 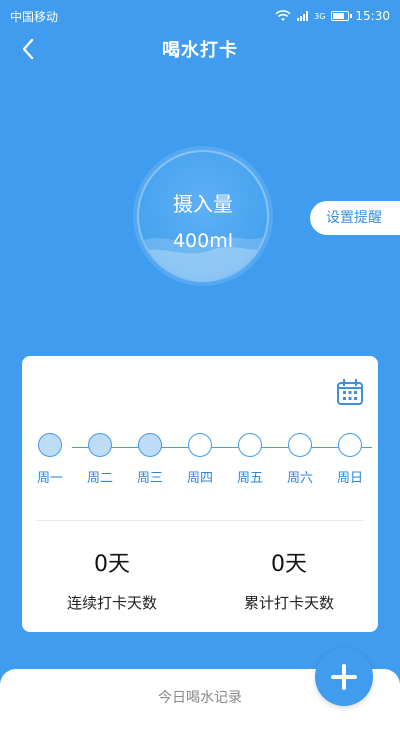 I want to click on battery-icon, so click(x=342, y=16).